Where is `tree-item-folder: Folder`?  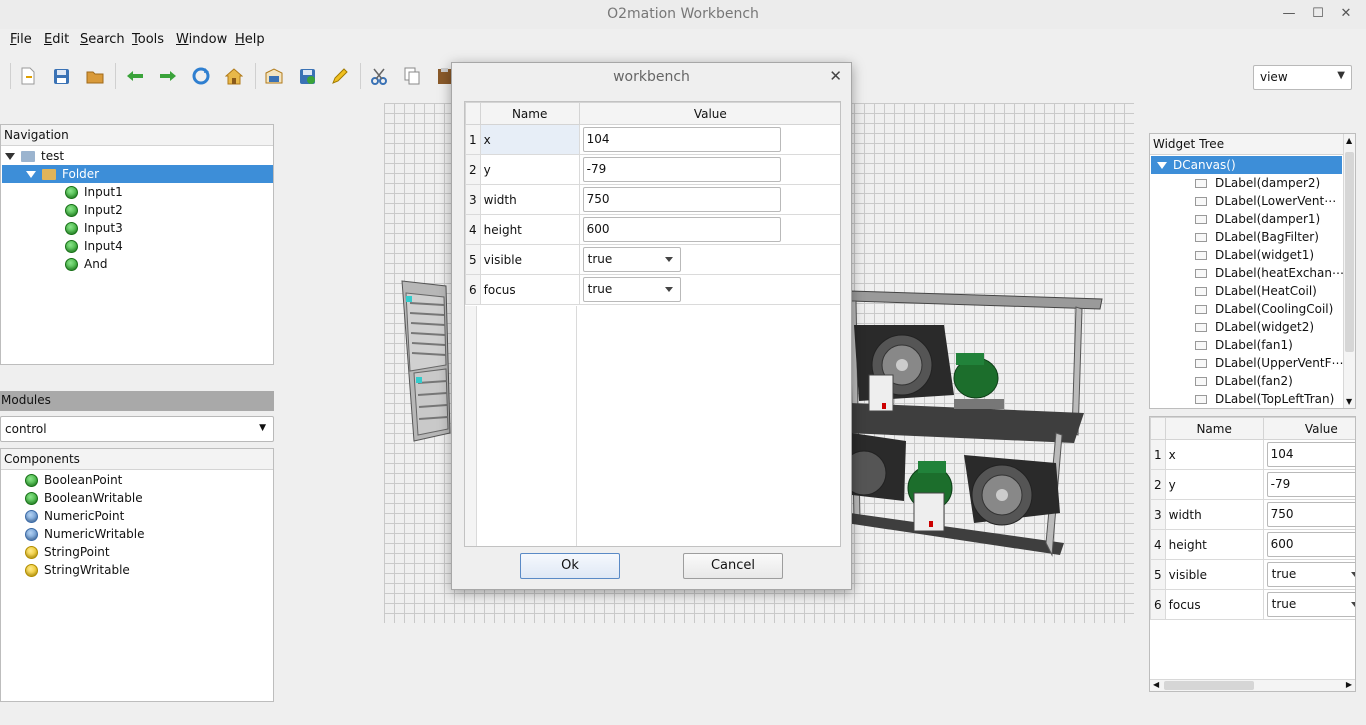
tree-item-folder: Folder is located at coordinates (137, 174).